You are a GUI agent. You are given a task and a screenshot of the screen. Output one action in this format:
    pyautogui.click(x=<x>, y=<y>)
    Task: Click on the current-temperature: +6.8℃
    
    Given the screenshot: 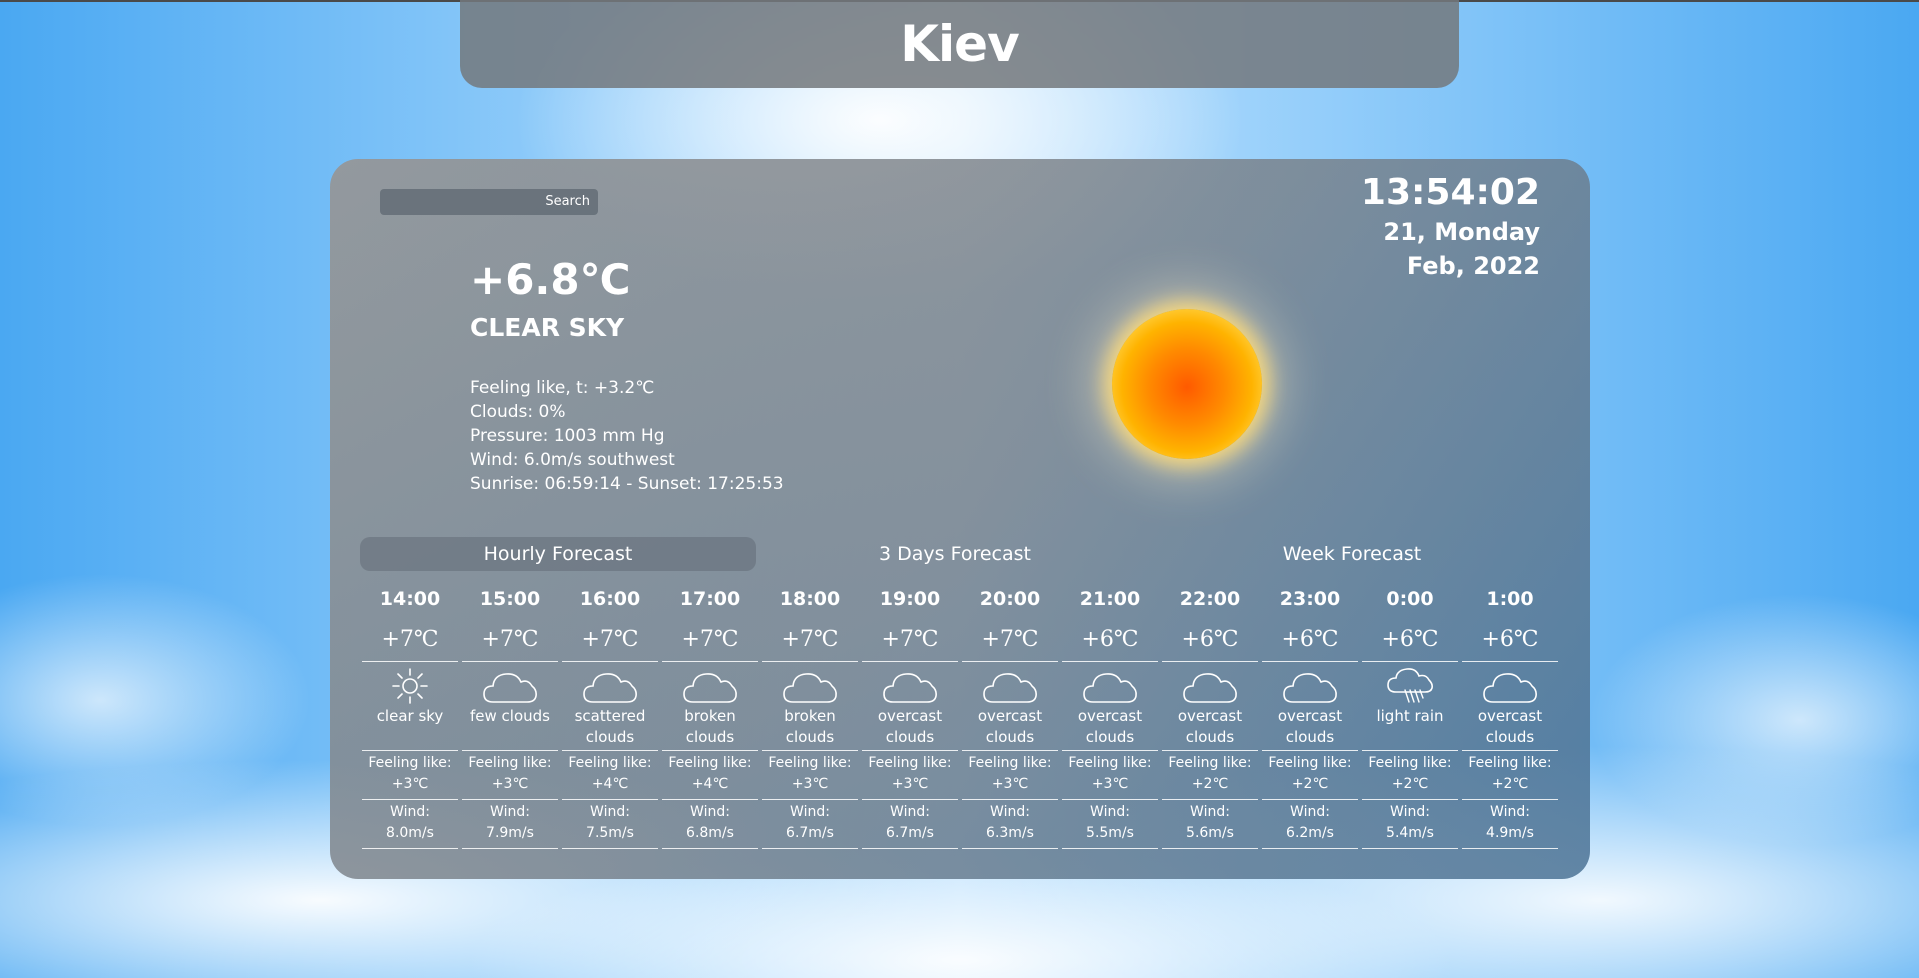 What is the action you would take?
    pyautogui.click(x=550, y=279)
    